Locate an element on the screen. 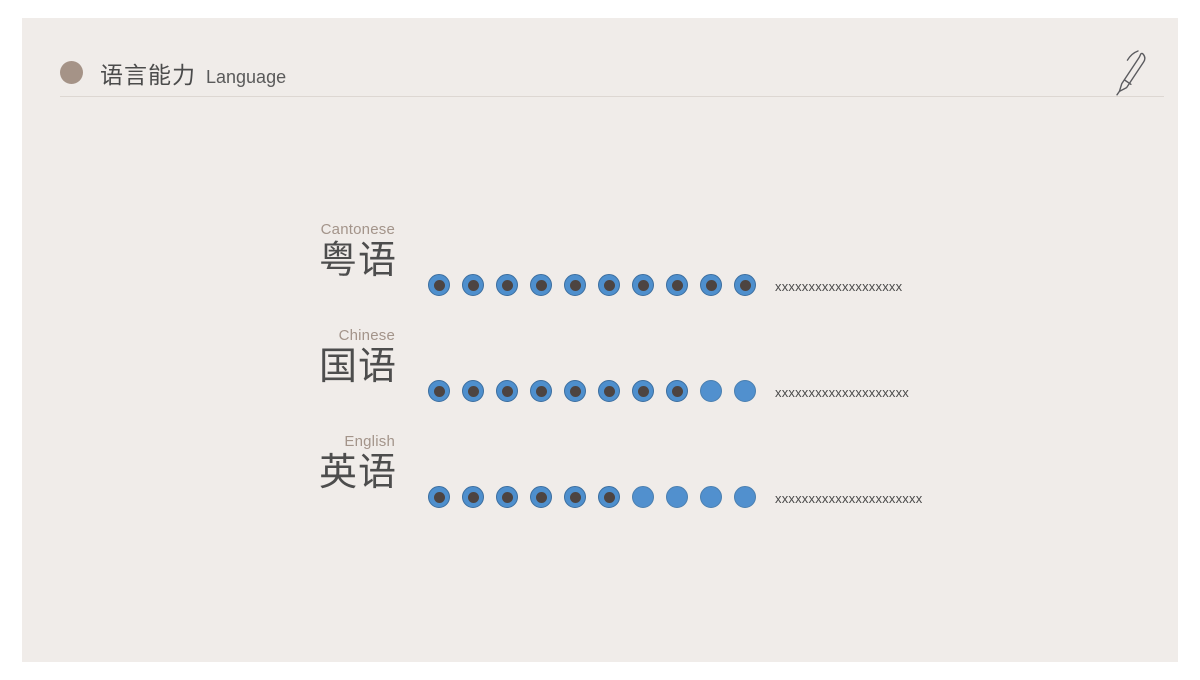  bullet-circle-icon is located at coordinates (71, 72).